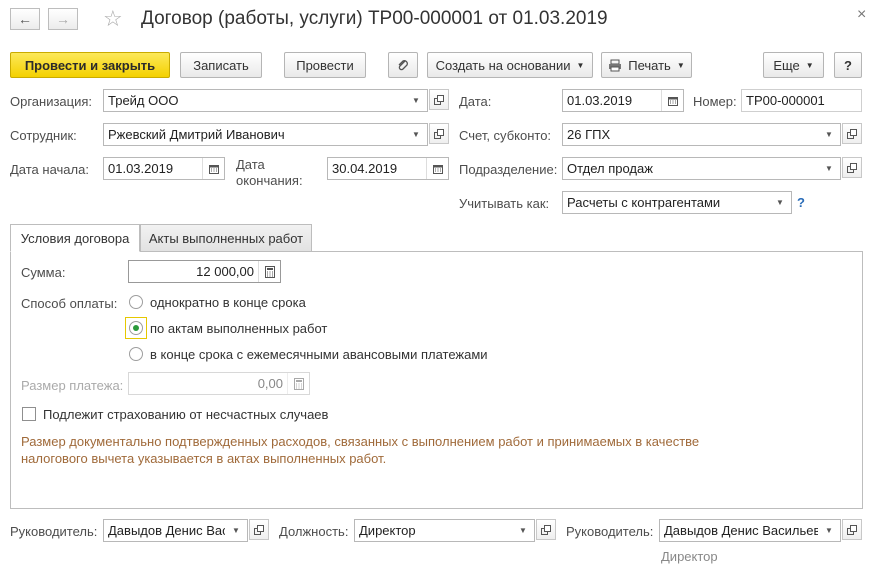 Image resolution: width=876 pixels, height=564 pixels. Describe the element at coordinates (701, 168) in the screenshot. I see `department-field: Отдел продаж ▼` at that location.